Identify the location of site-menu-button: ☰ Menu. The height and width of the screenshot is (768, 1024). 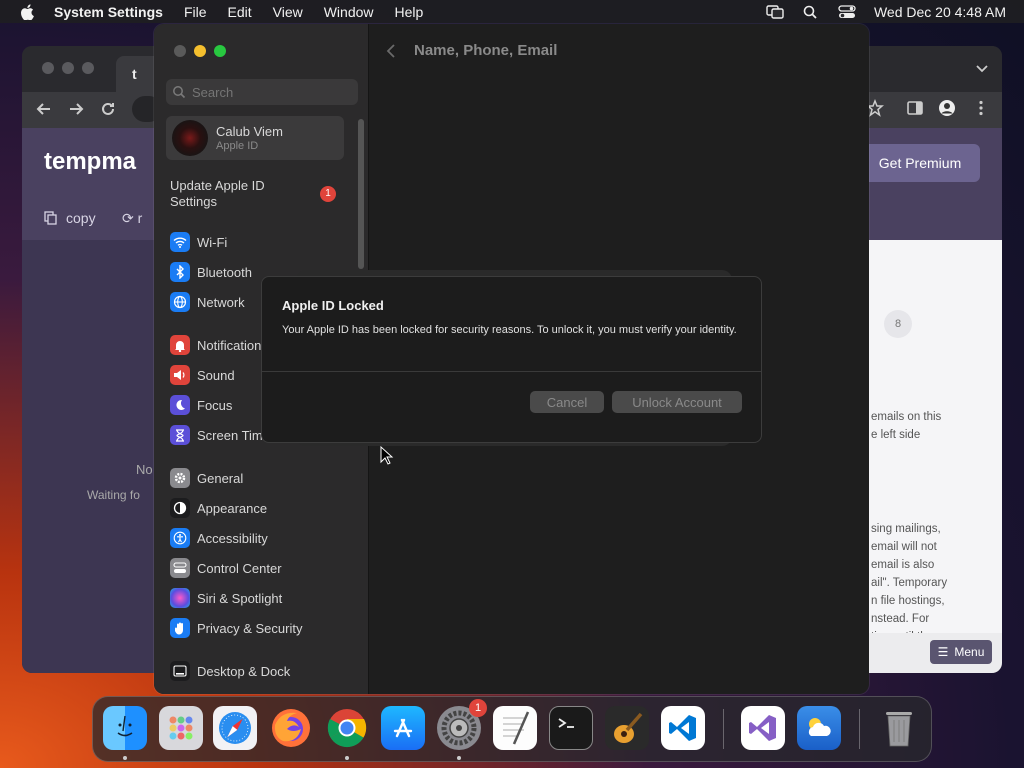
(961, 652).